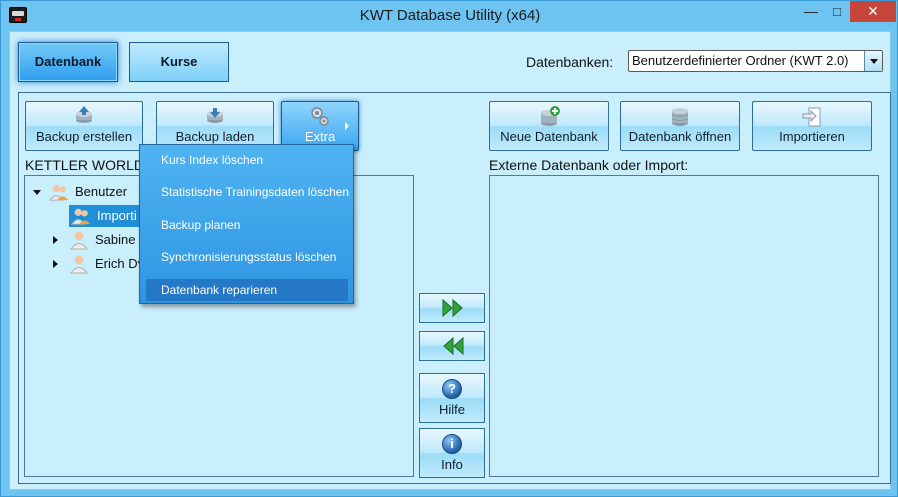 The width and height of the screenshot is (898, 497). What do you see at coordinates (549, 136) in the screenshot?
I see `new-database-label: Neue Datenbank` at bounding box center [549, 136].